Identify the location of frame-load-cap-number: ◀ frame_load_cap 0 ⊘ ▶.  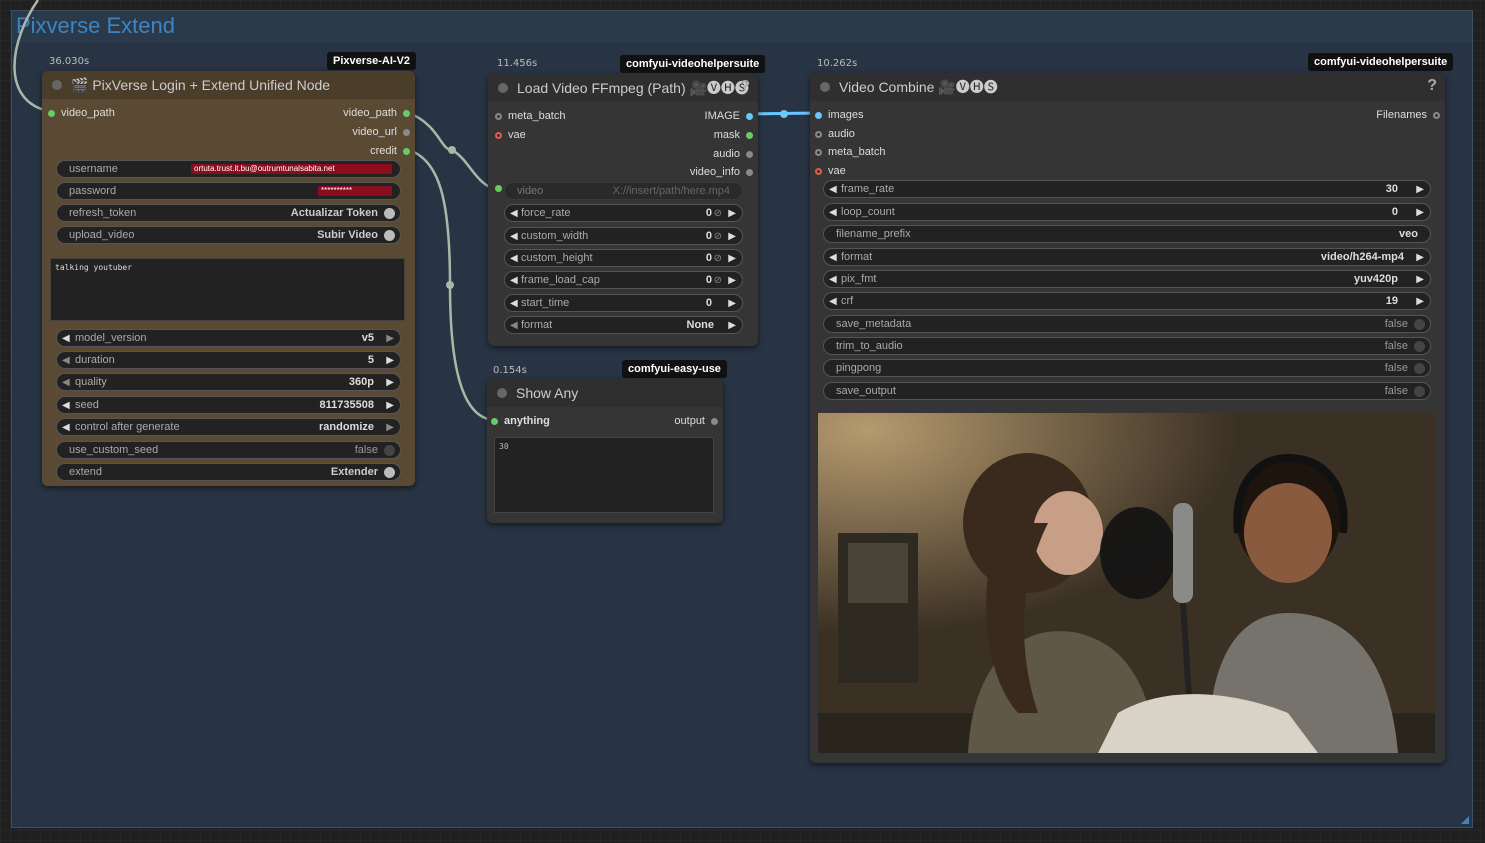
(623, 280).